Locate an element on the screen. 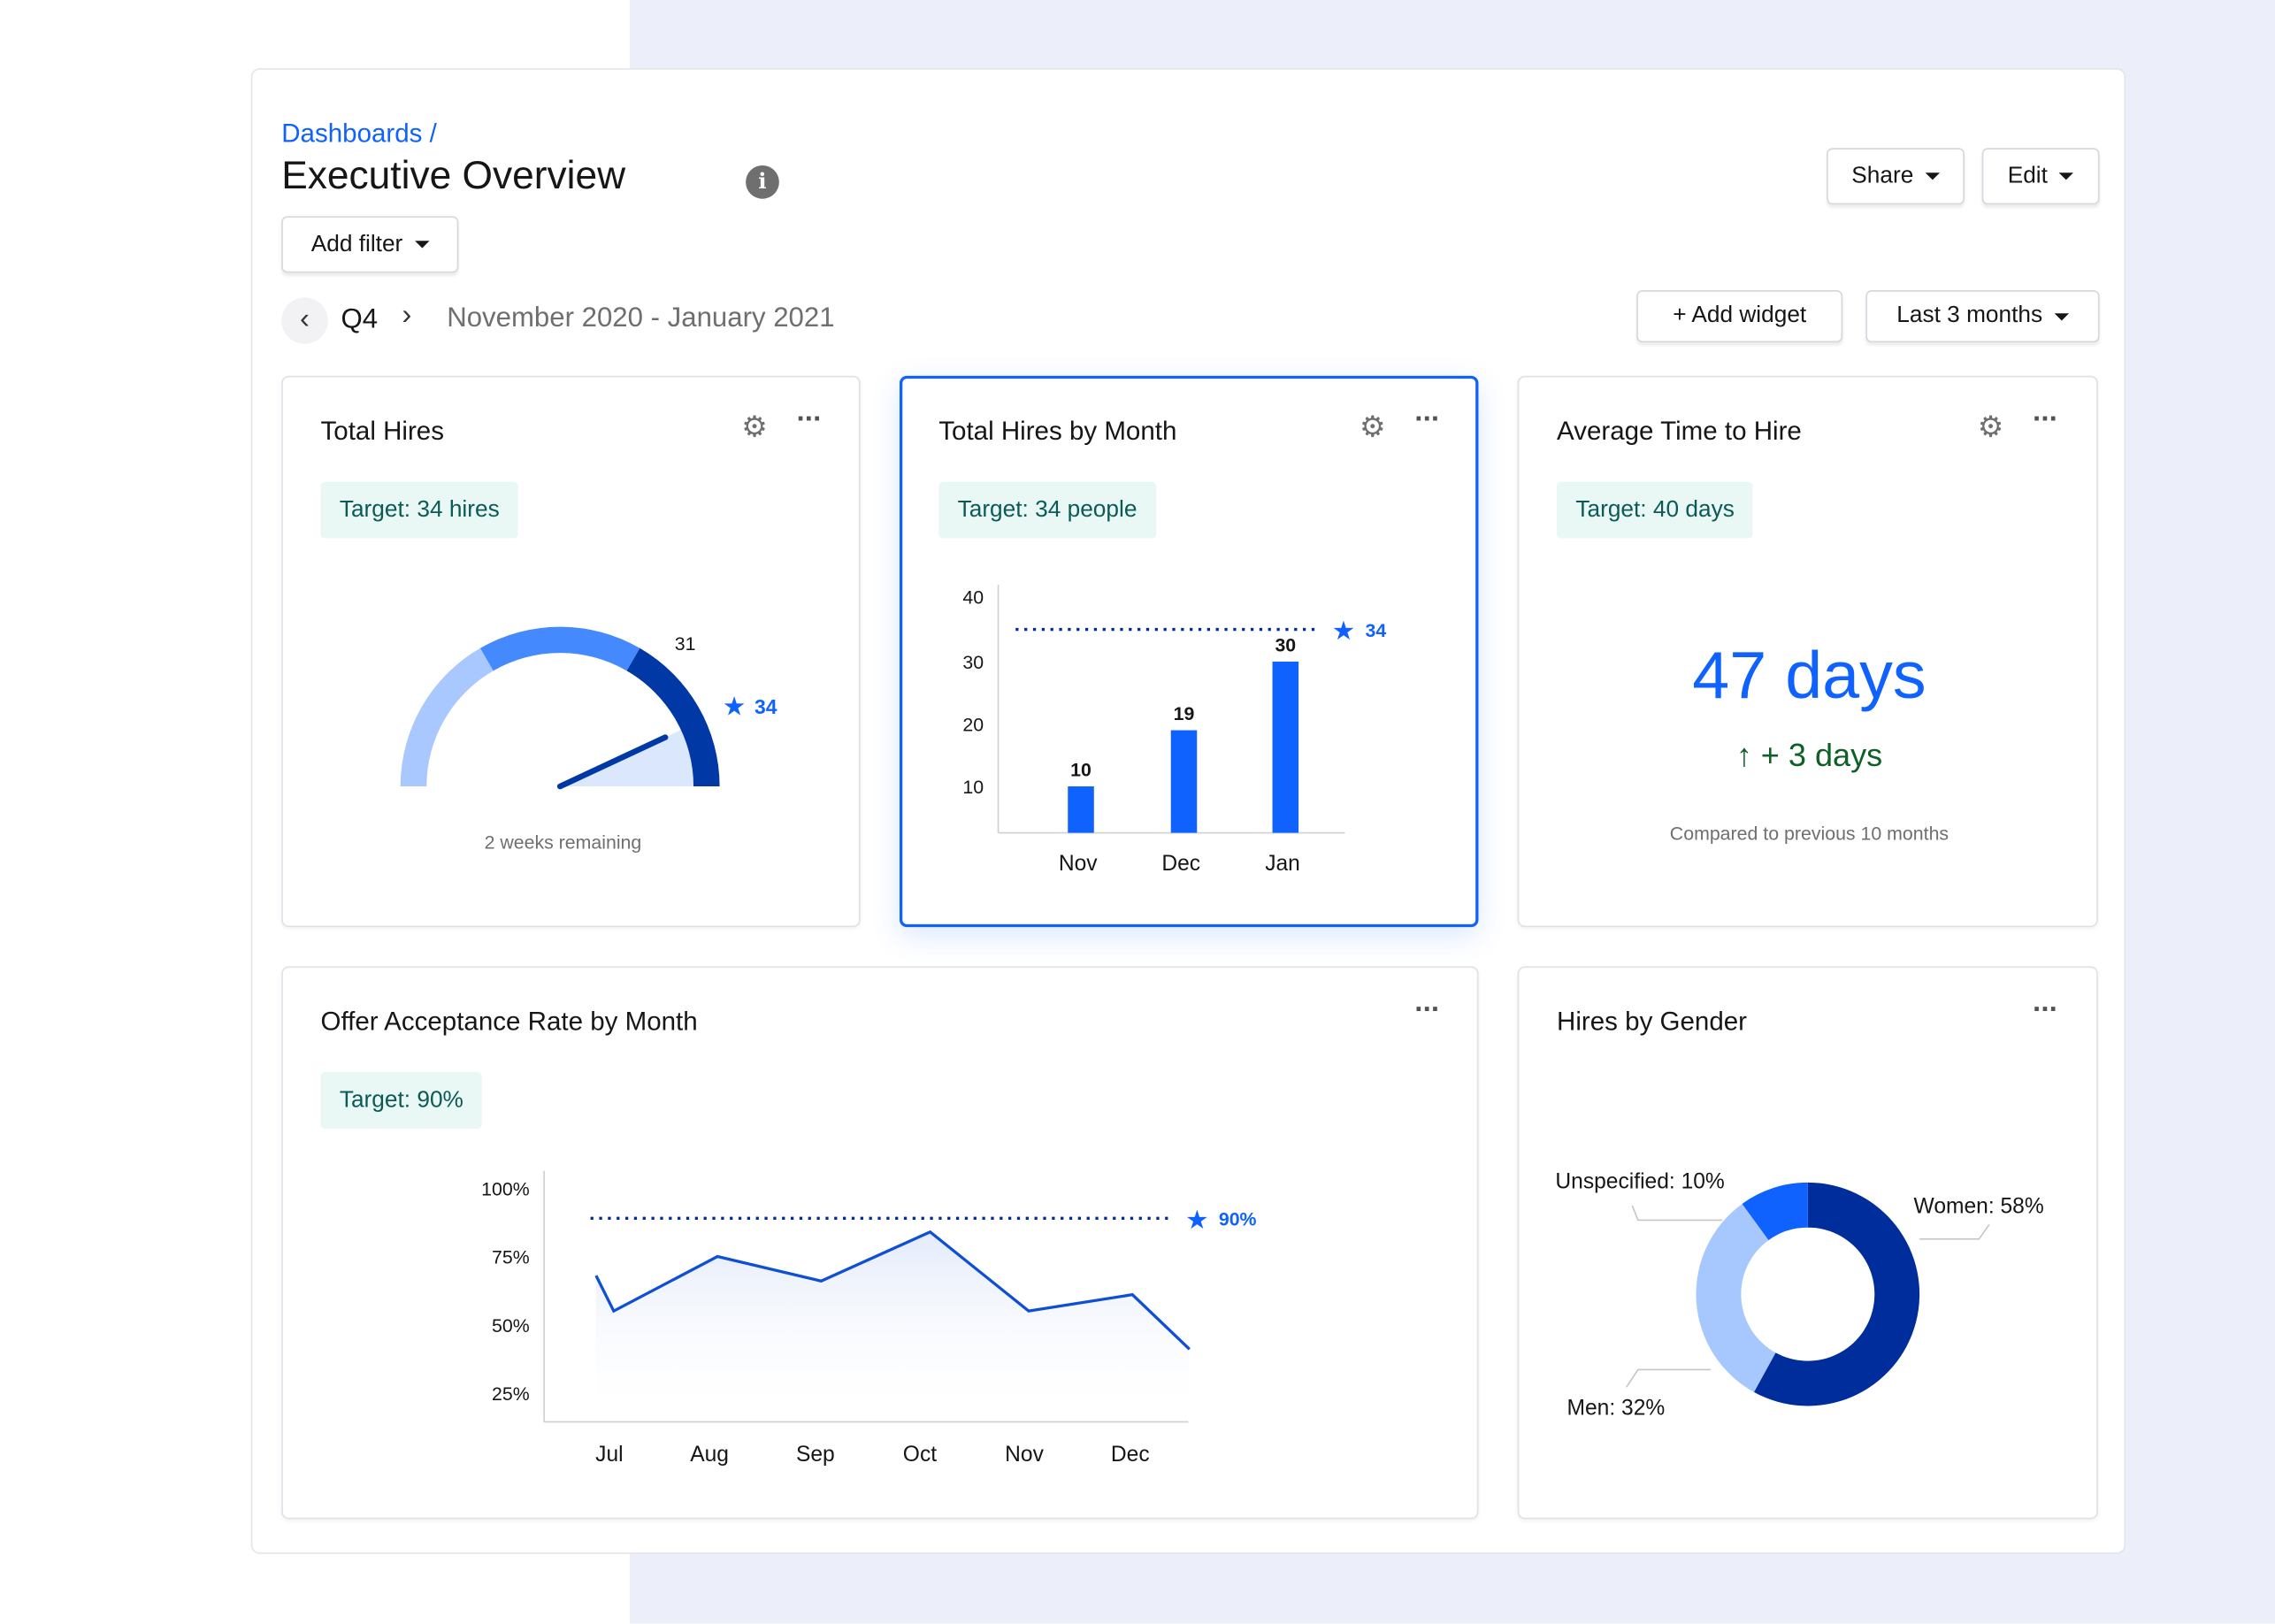 The height and width of the screenshot is (1624, 2275). gauge-footer: 2 weeks remaining is located at coordinates (563, 843).